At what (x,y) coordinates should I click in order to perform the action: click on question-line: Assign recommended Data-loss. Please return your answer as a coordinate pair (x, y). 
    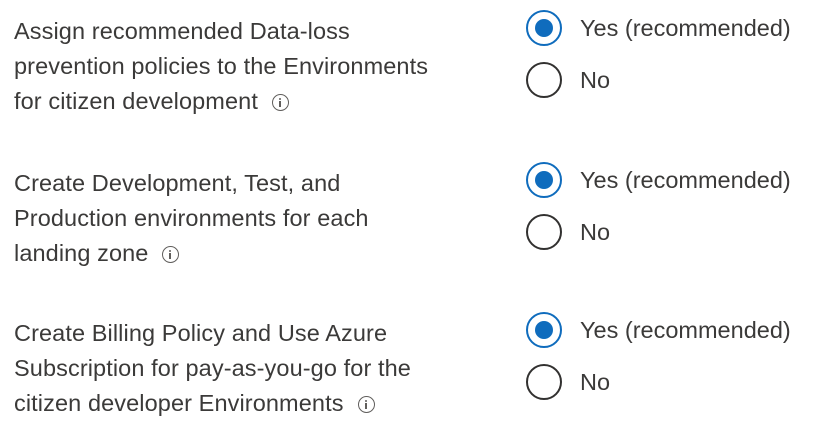
    Looking at the image, I should click on (182, 31).